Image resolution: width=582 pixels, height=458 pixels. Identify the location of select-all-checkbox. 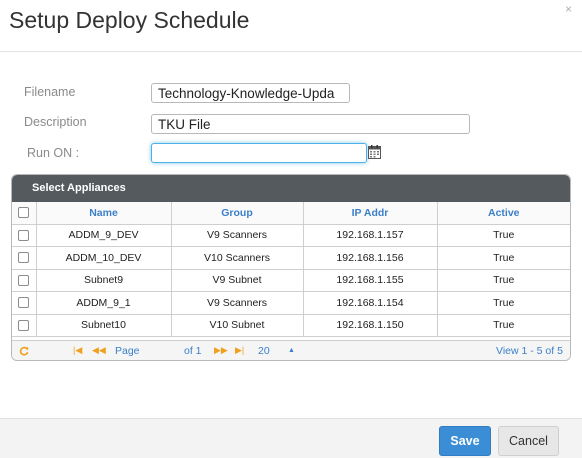
(24, 213).